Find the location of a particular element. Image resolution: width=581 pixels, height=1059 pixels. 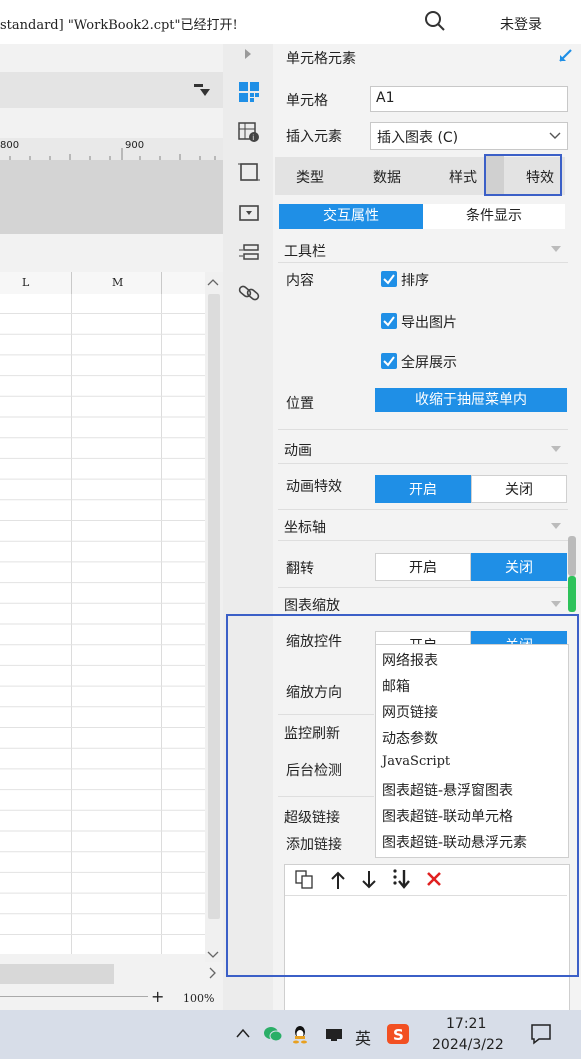

position-label: 位置 is located at coordinates (300, 404).